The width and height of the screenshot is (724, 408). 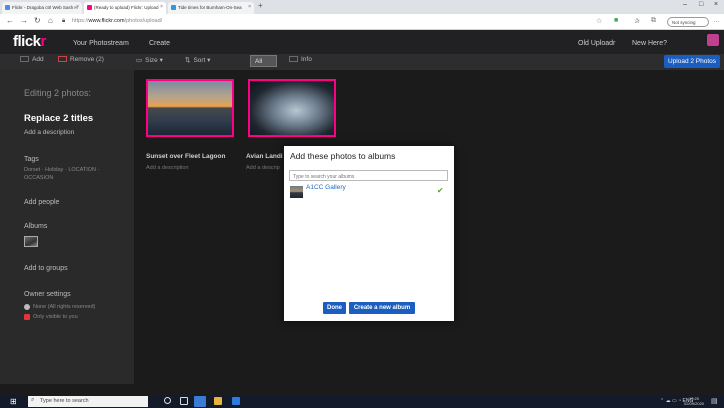 What do you see at coordinates (692, 61) in the screenshot?
I see `upload-photos-button: Upload 2 Photos` at bounding box center [692, 61].